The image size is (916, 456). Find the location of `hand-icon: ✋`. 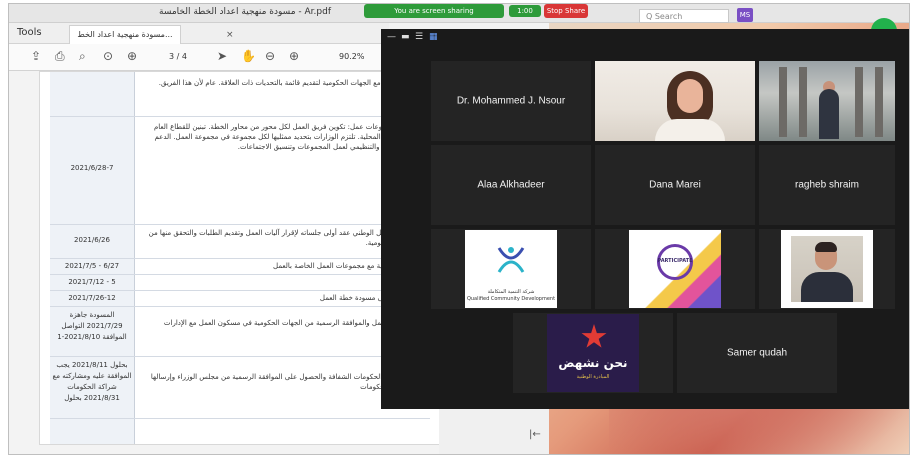

hand-icon: ✋ is located at coordinates (248, 56).